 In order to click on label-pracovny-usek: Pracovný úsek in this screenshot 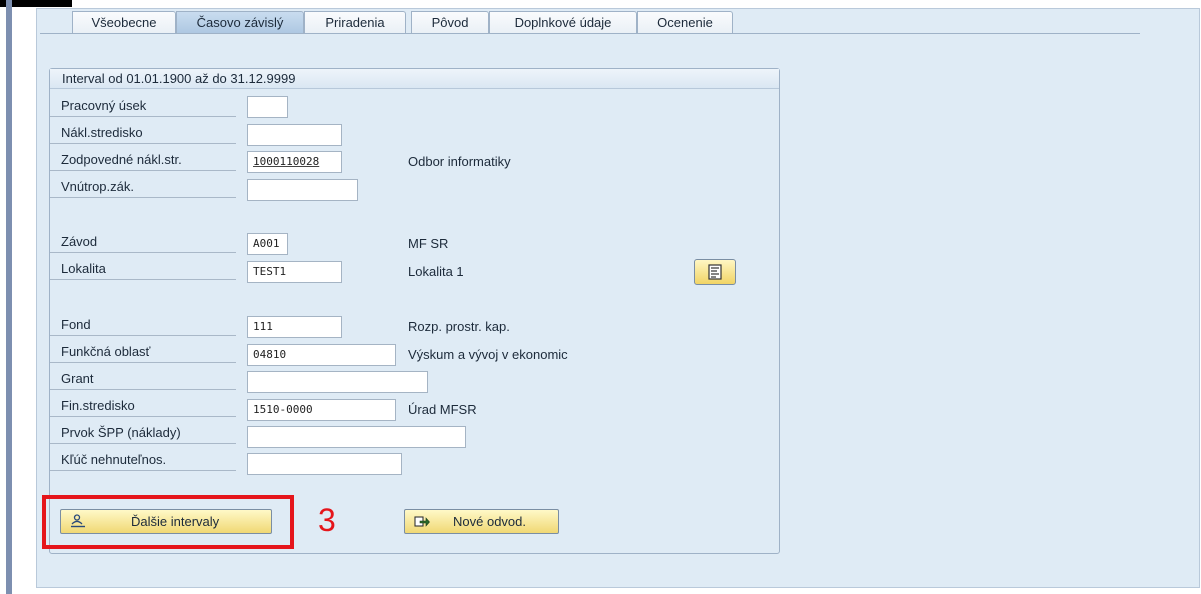, I will do `click(143, 106)`.